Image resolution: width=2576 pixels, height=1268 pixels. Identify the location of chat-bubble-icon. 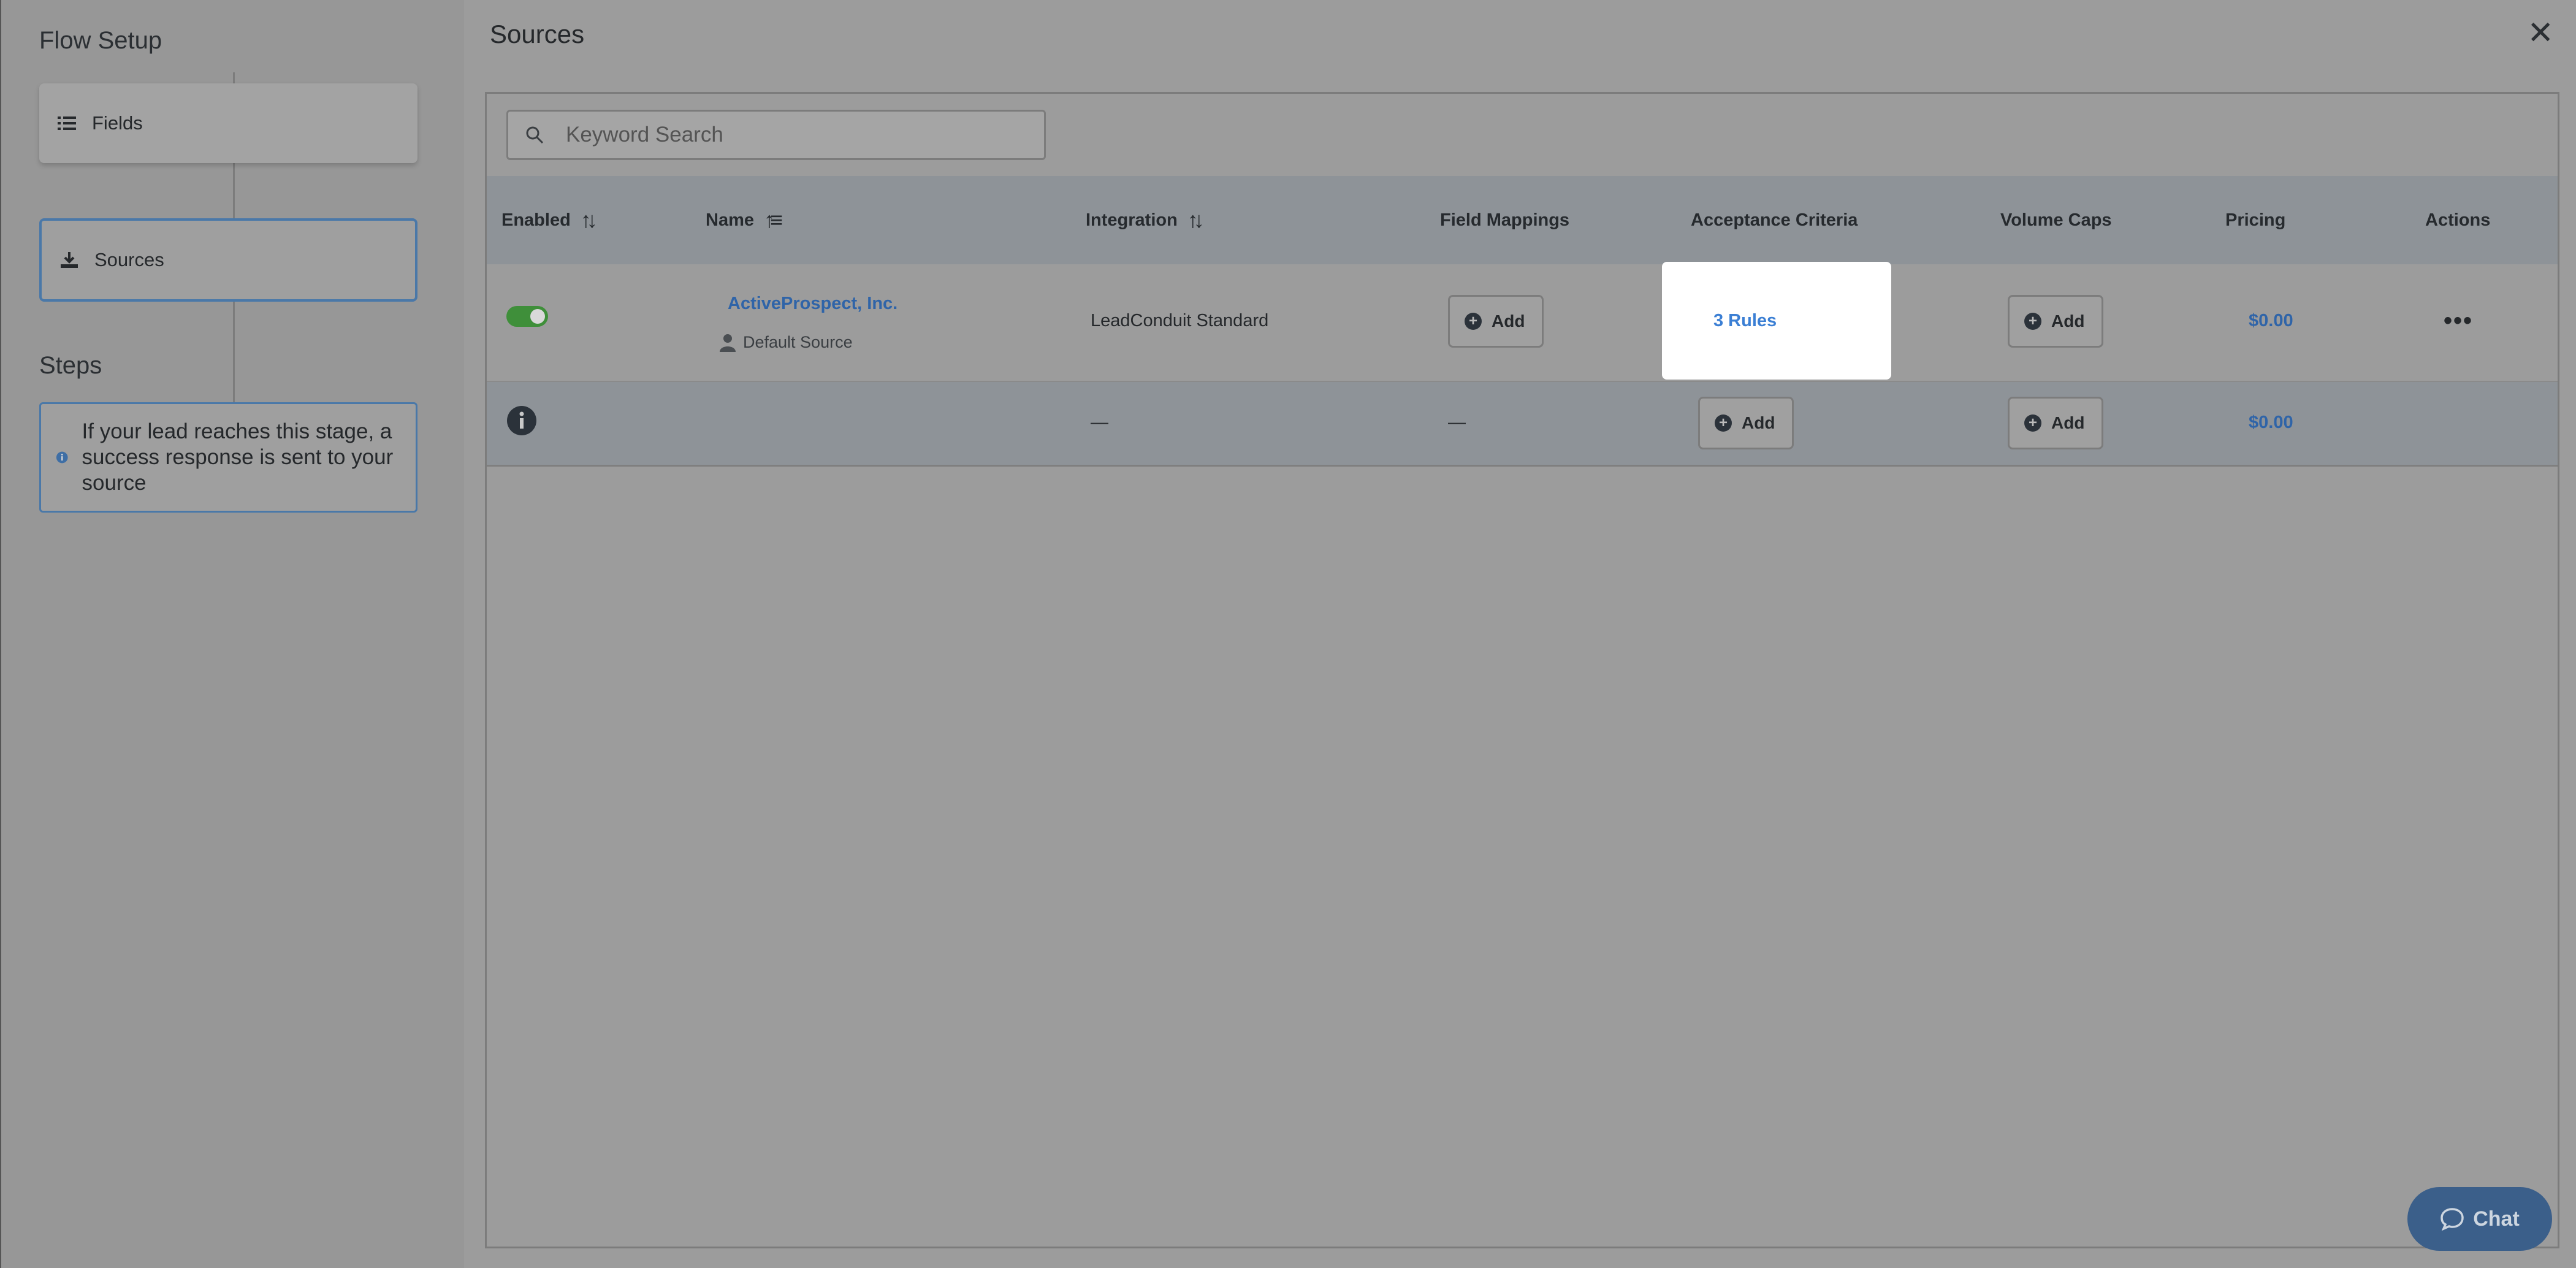
(2452, 1219).